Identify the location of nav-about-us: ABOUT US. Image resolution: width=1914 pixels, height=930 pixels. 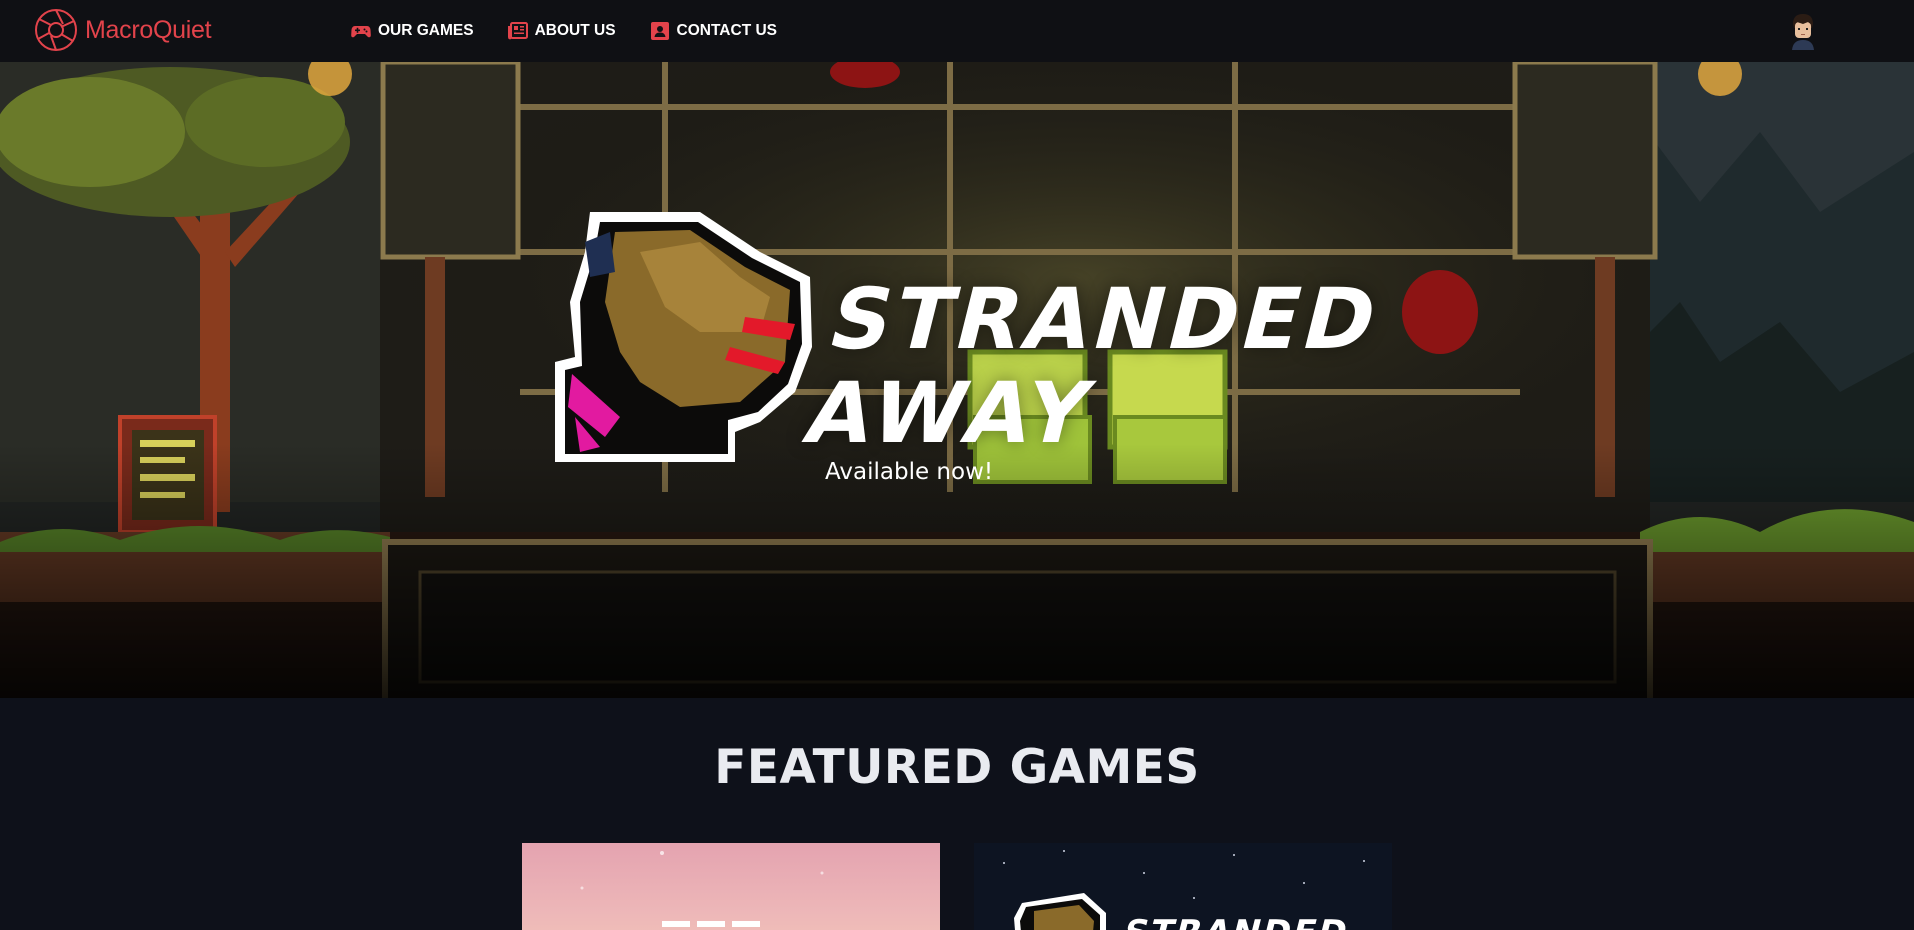
(561, 31).